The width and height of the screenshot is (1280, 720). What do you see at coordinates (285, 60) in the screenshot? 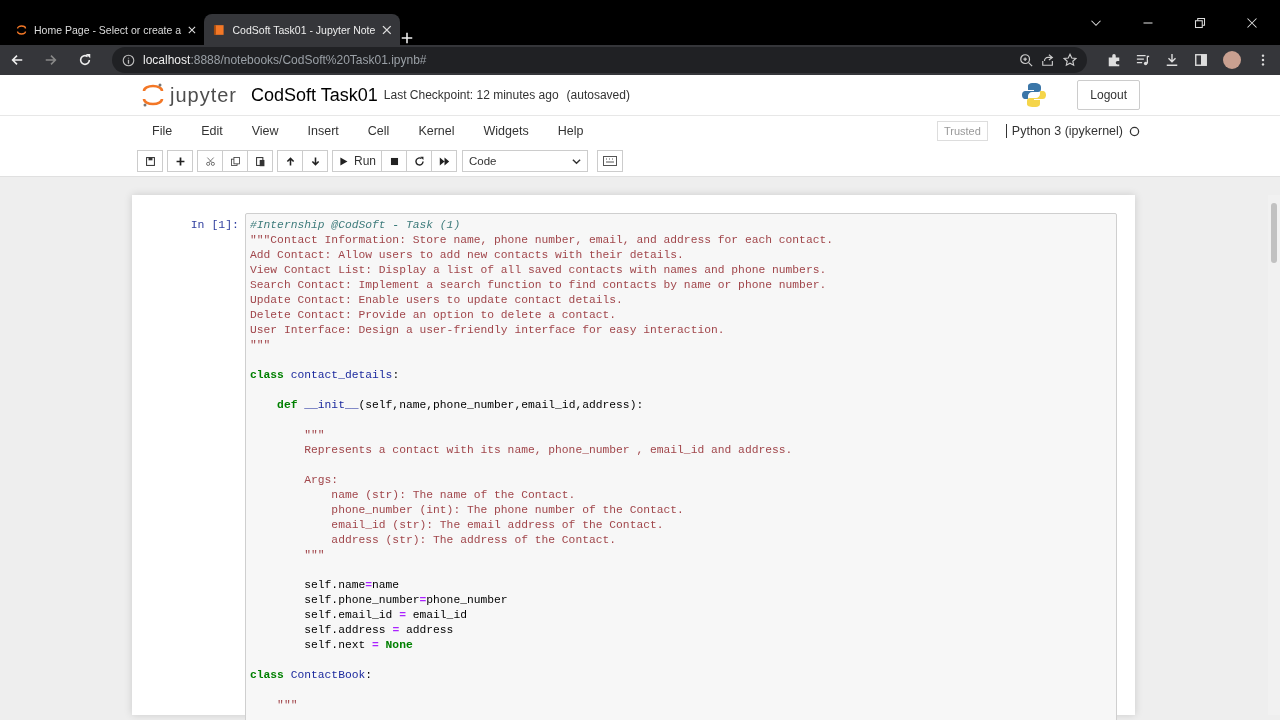
I see `url-text: localhost:8888/notebooks/CodSoft%20Task01.ipynb#` at bounding box center [285, 60].